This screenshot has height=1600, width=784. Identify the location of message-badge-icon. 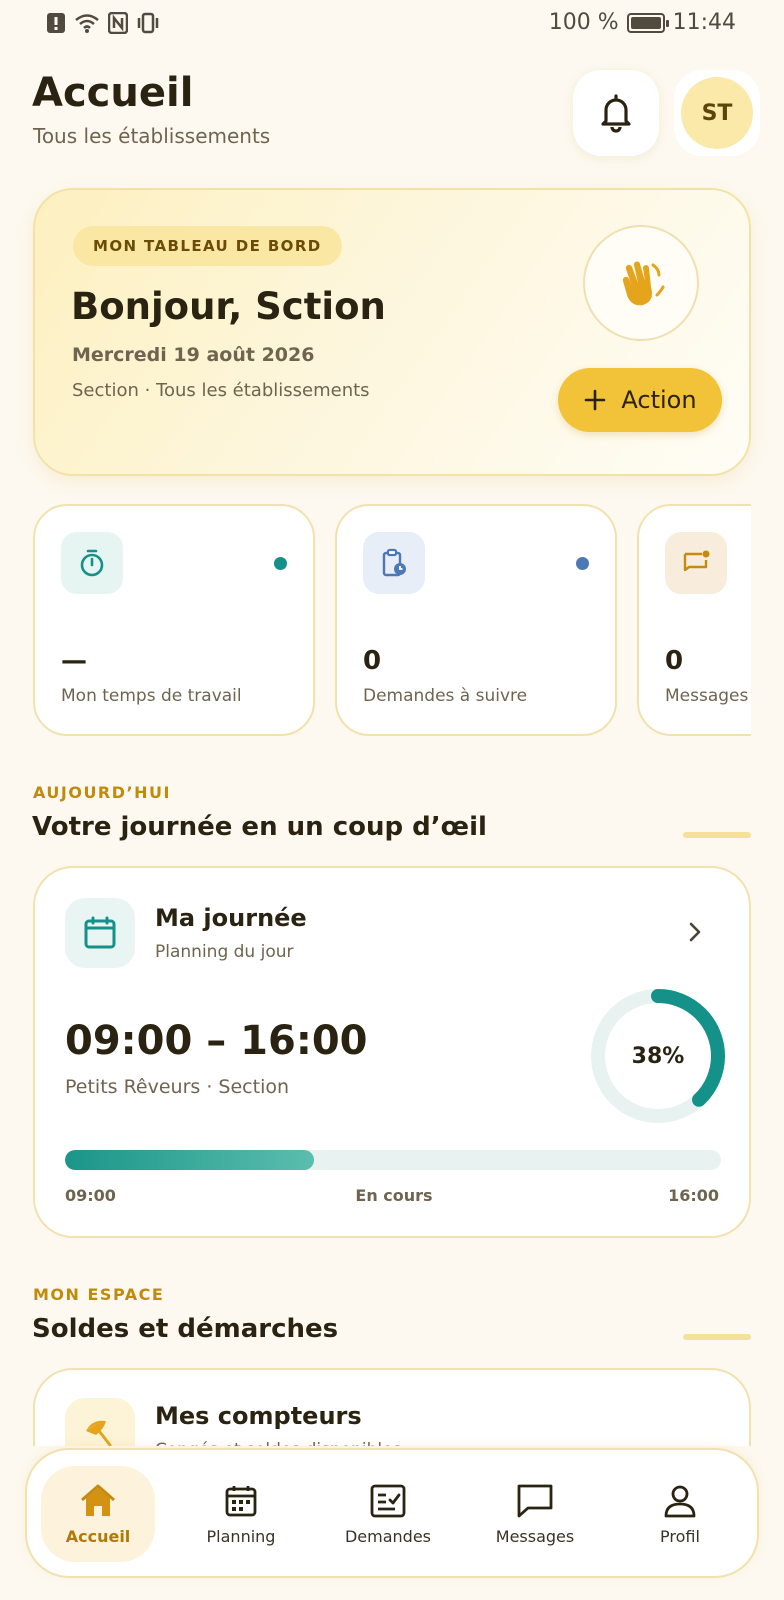
(696, 563).